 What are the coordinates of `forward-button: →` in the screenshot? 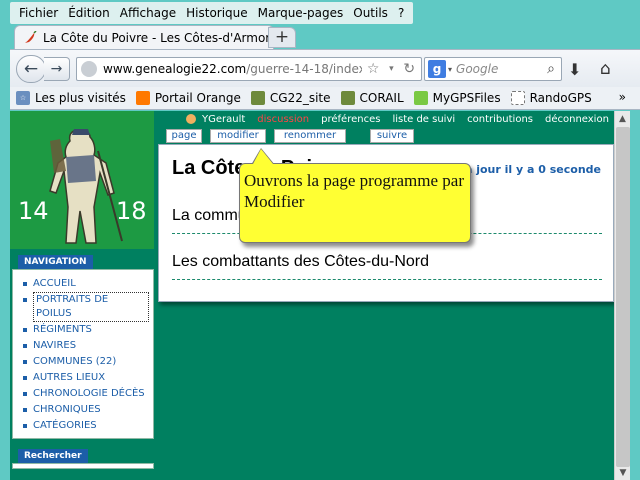 It's located at (57, 69).